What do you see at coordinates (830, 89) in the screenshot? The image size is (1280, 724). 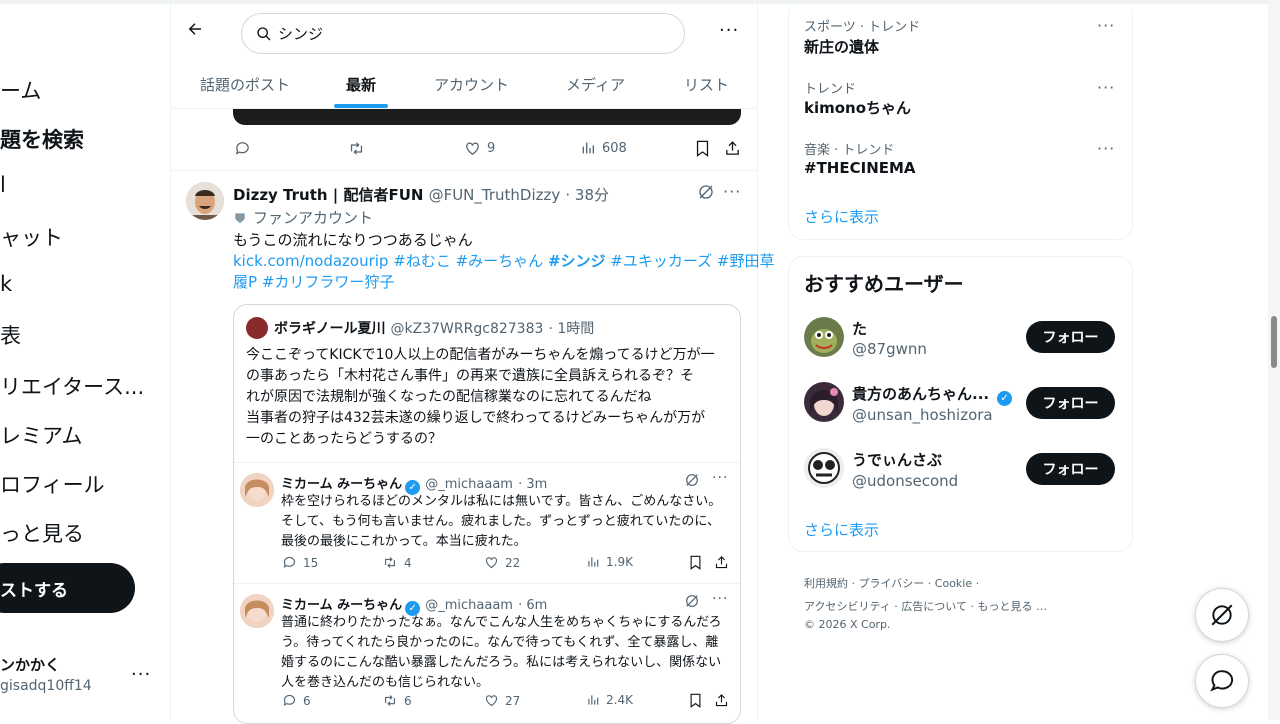 I see `trend-category: トレンド` at bounding box center [830, 89].